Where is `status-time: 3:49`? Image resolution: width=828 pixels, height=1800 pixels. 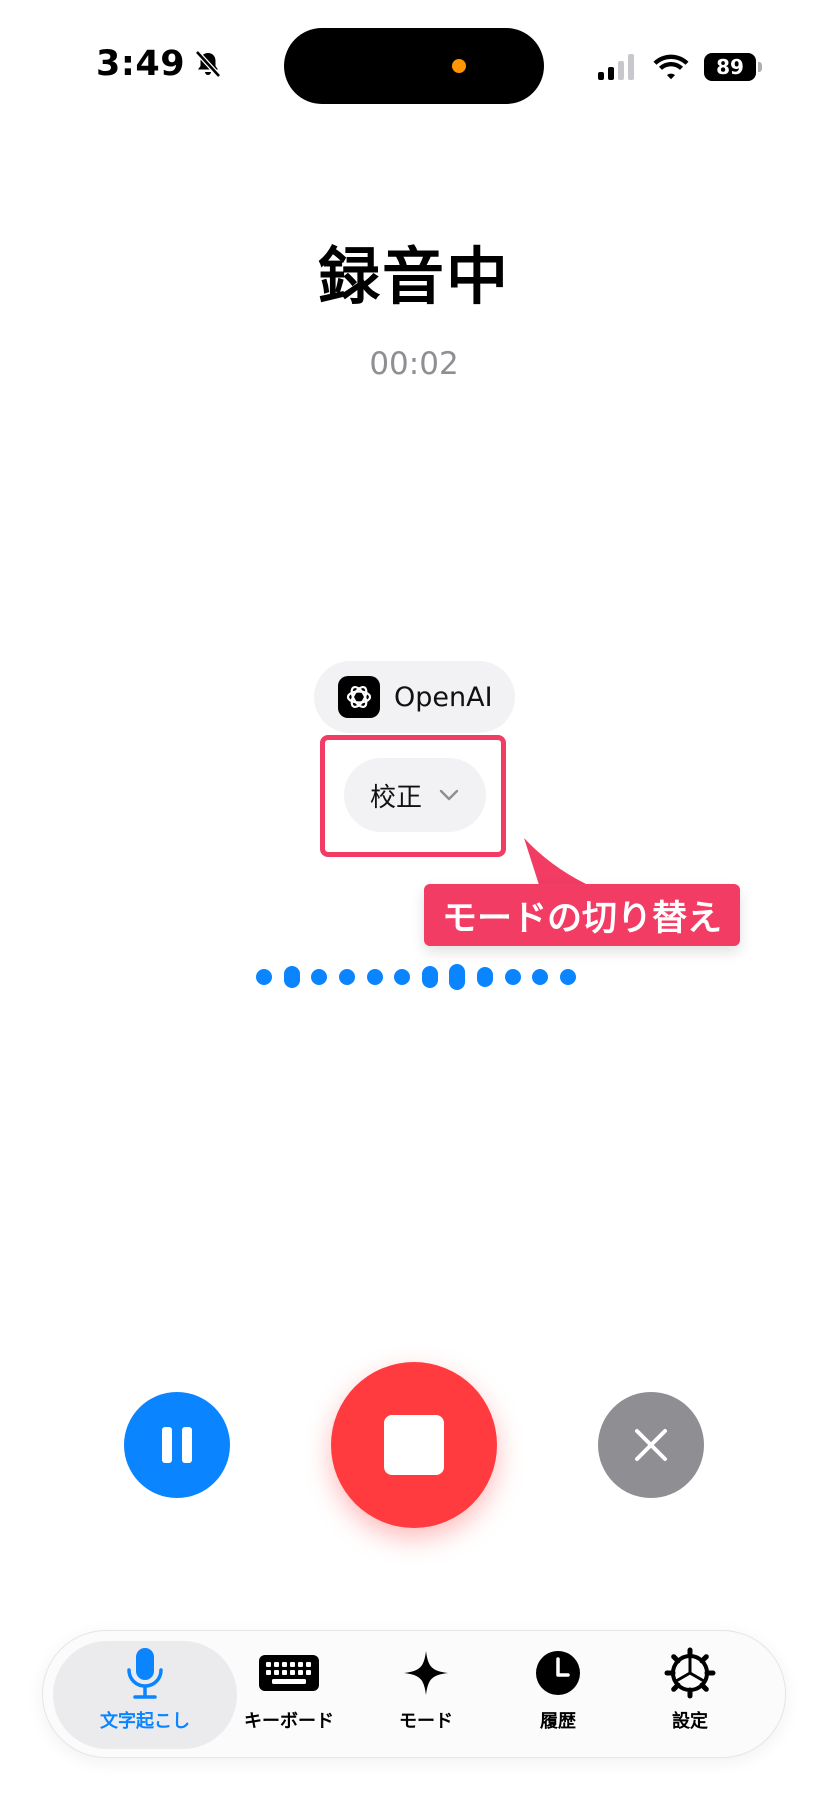
status-time: 3:49 is located at coordinates (159, 64).